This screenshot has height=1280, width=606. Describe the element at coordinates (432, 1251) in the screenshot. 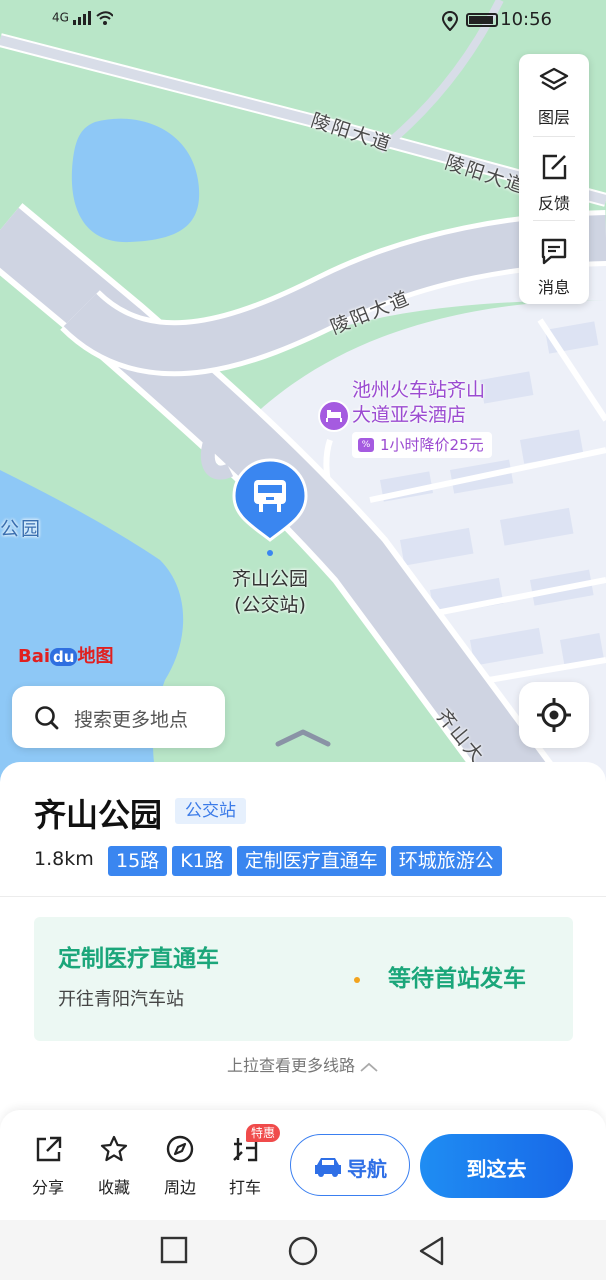

I see `back-triangle-icon` at that location.